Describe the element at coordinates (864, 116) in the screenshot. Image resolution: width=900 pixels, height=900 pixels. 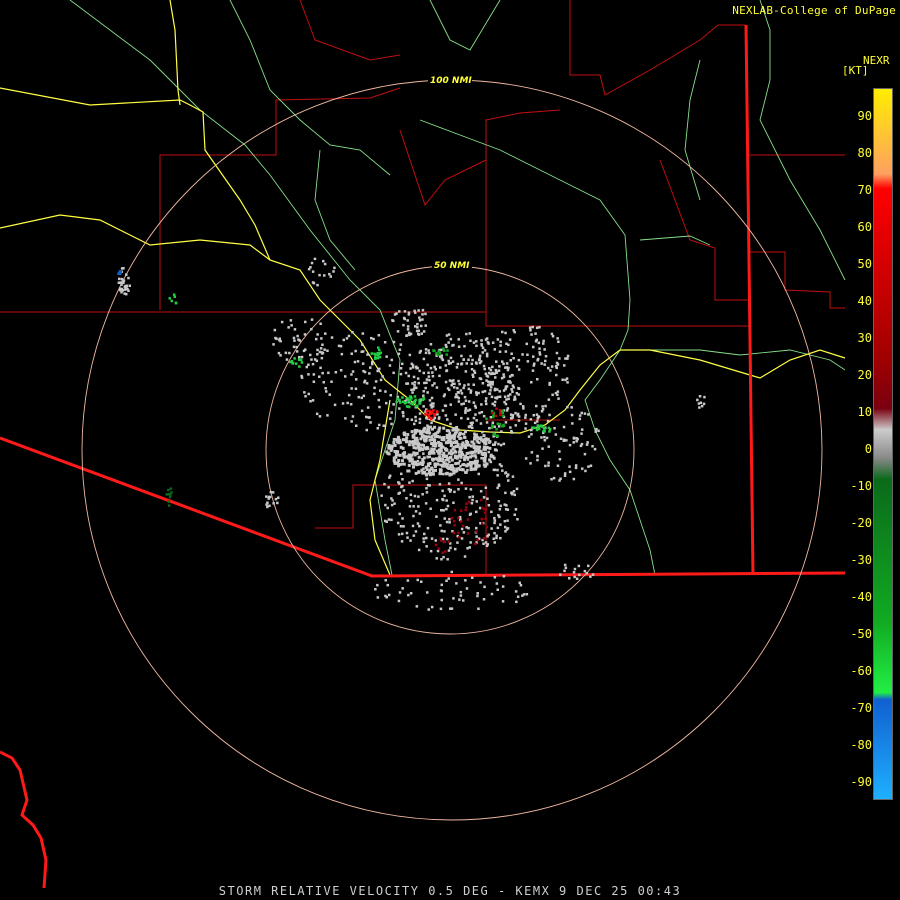
I see `velocity-scale-tick: 90` at that location.